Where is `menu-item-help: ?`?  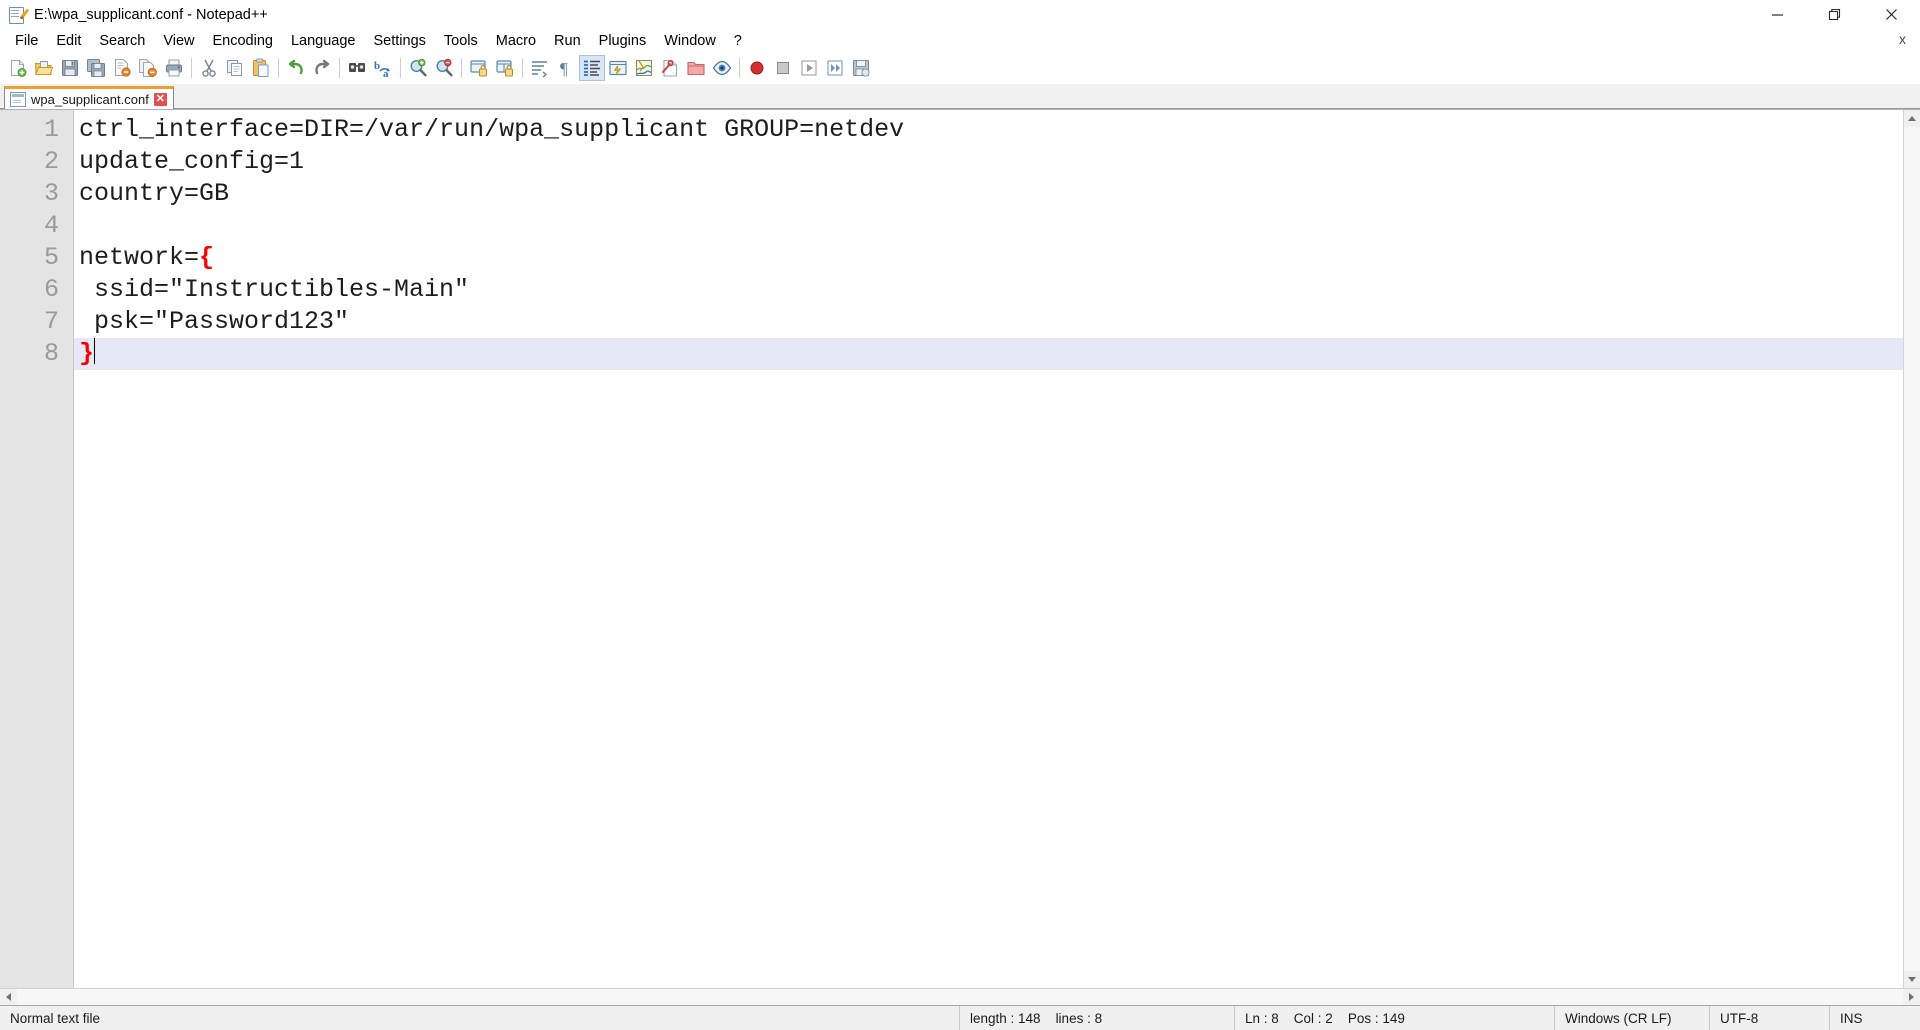 menu-item-help: ? is located at coordinates (738, 41).